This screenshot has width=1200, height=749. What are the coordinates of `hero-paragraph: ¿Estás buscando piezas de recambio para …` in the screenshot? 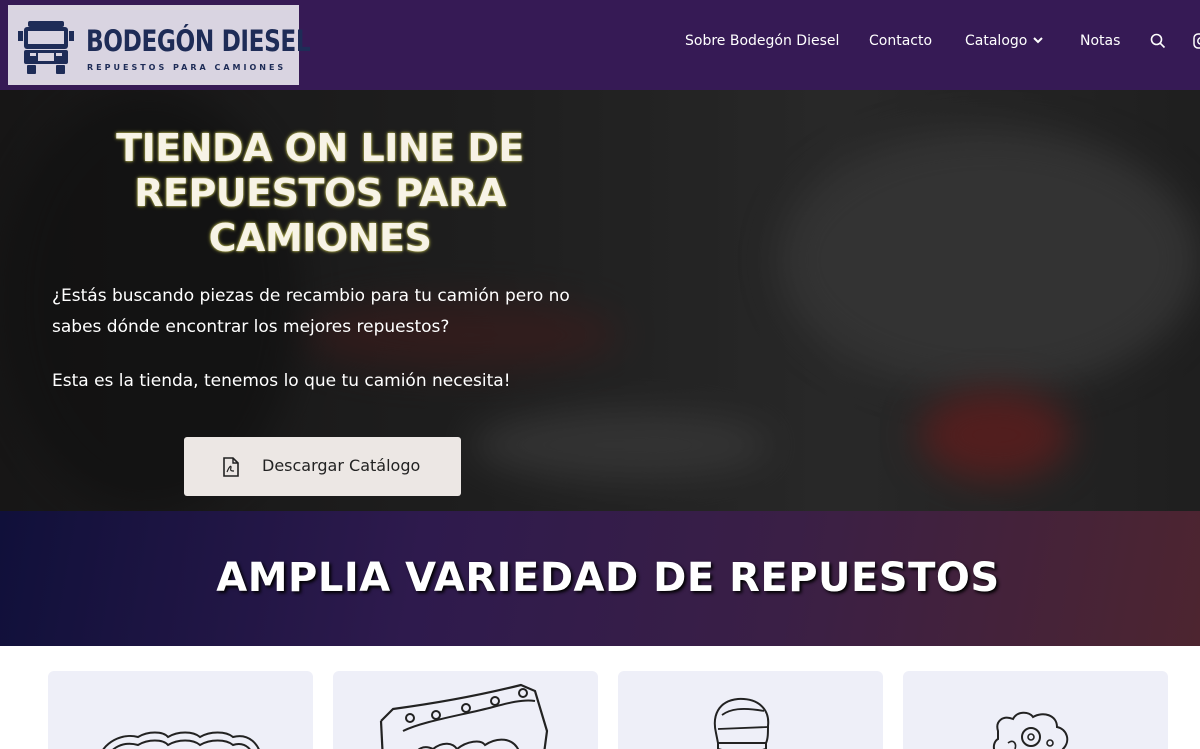 It's located at (311, 311).